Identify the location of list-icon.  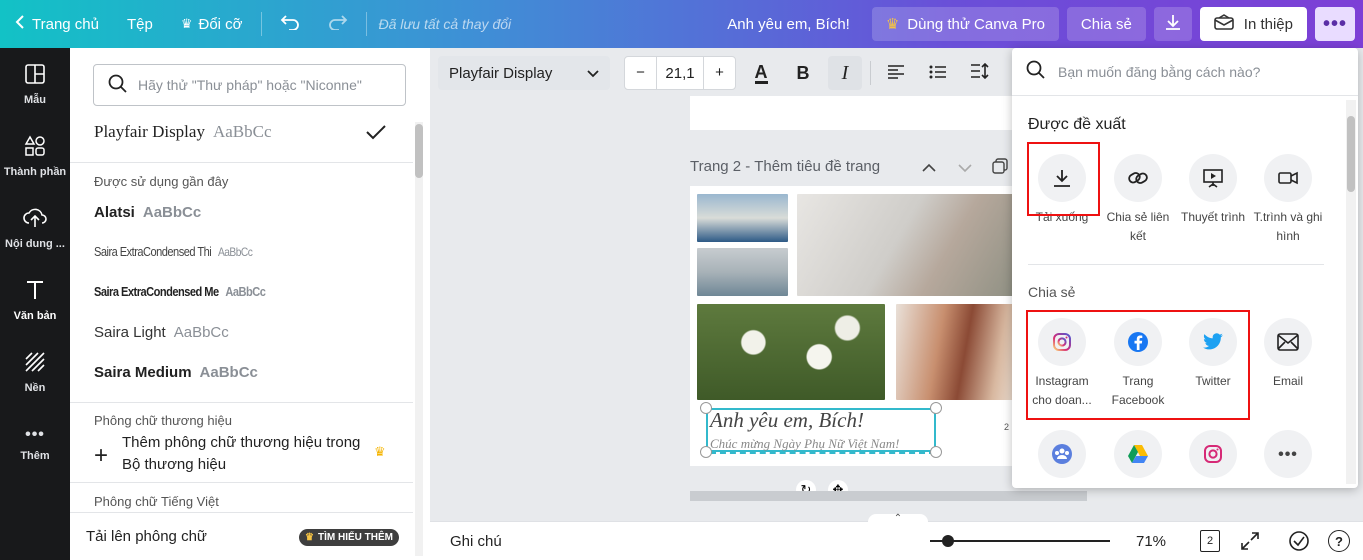
(938, 73).